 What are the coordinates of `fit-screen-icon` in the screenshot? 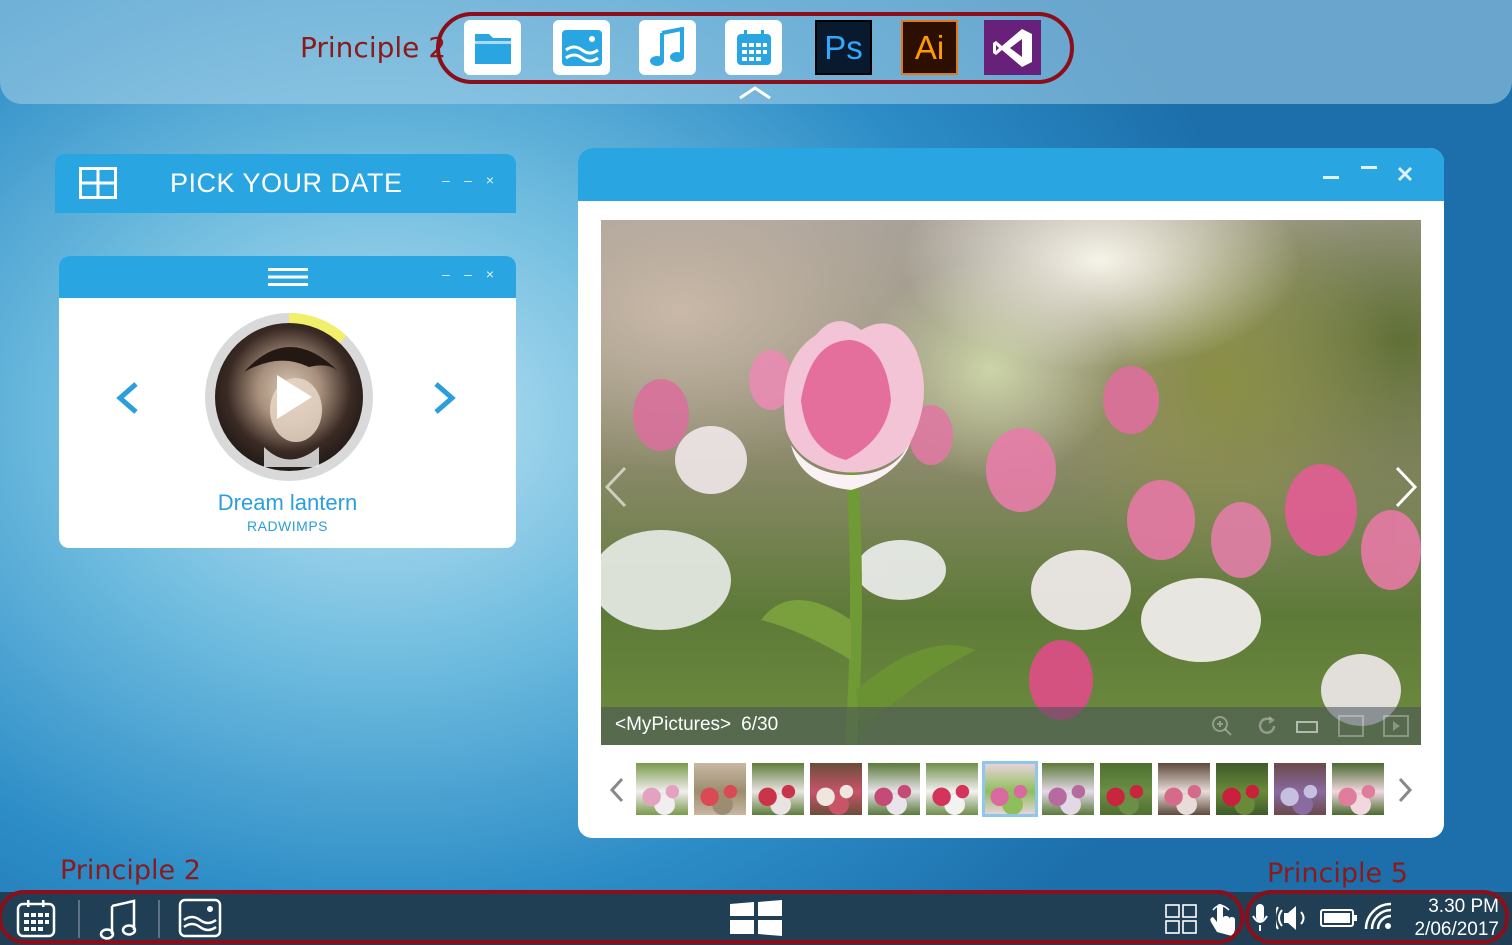 It's located at (1307, 727).